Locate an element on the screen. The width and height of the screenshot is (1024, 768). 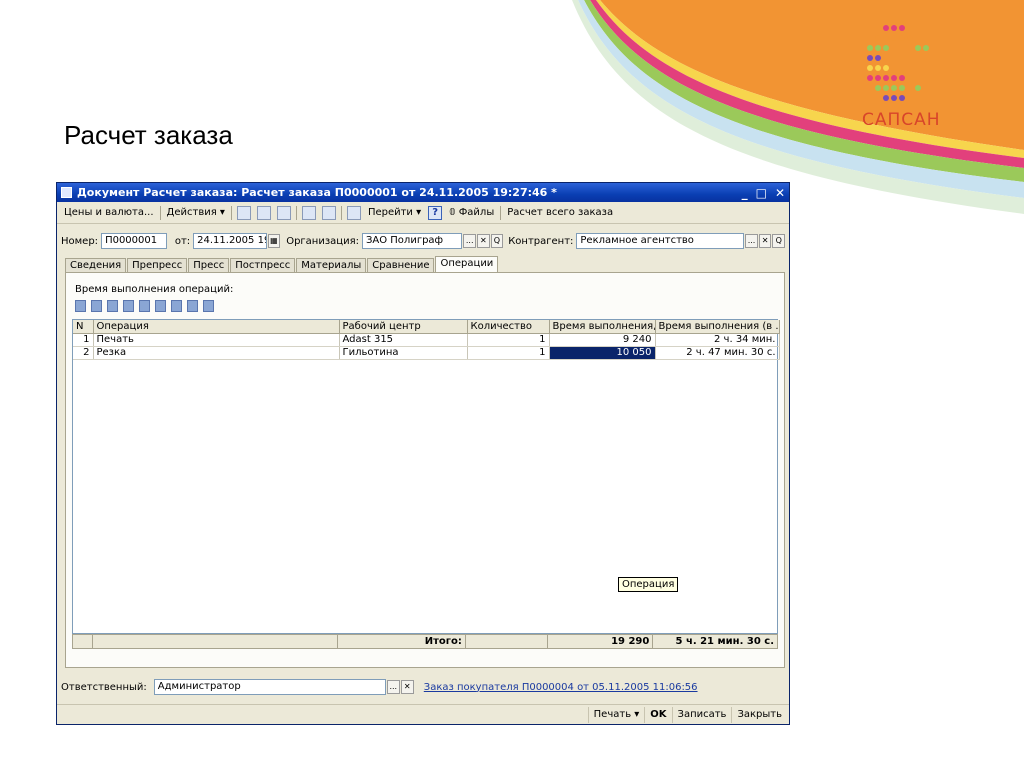
section-label: Время выполнения операций: is located at coordinates (154, 289).